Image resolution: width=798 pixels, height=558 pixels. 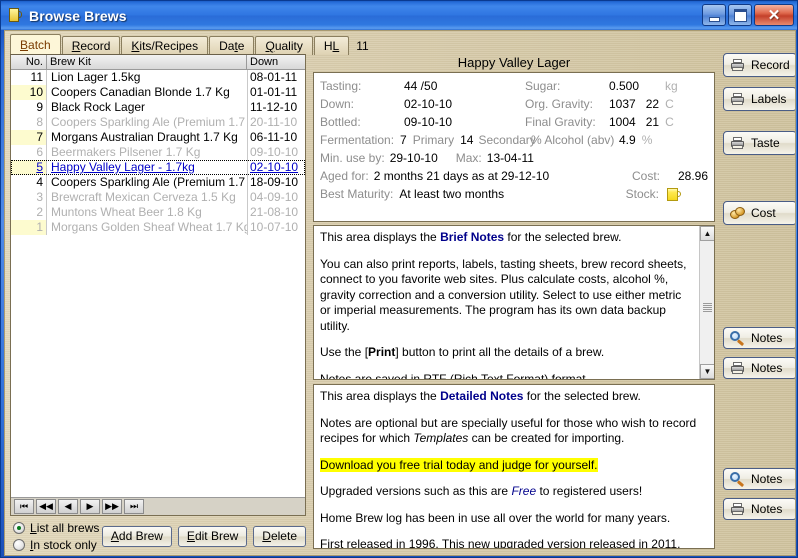 I want to click on row-number: 5, so click(x=29, y=167).